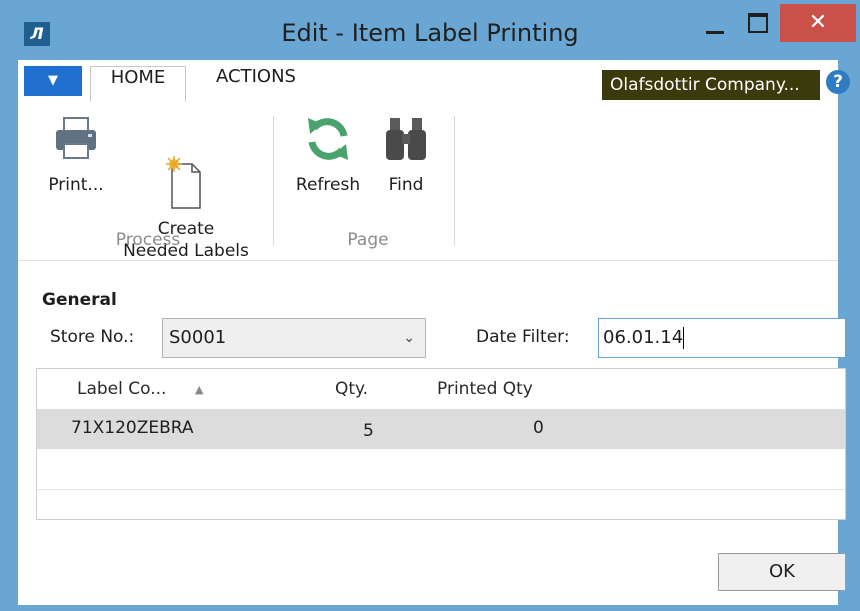 This screenshot has width=860, height=611. I want to click on section-title-general: General, so click(79, 300).